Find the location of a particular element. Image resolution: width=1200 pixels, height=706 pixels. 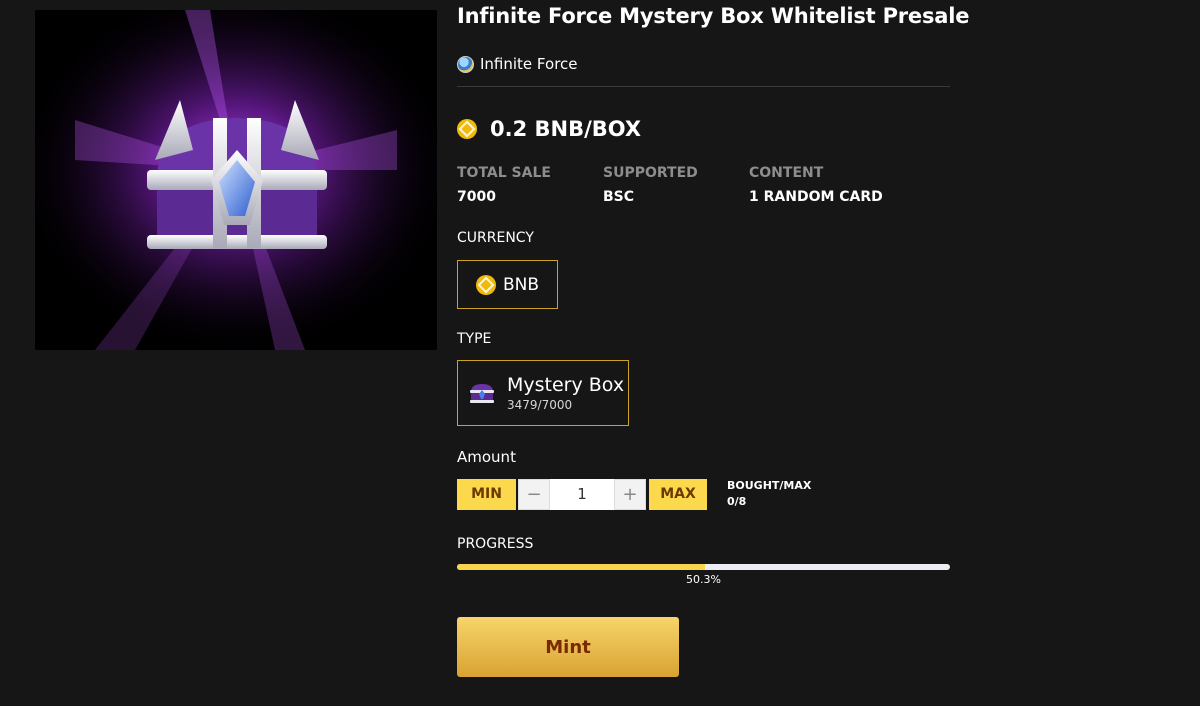

bought-value: 0/8 is located at coordinates (737, 501).